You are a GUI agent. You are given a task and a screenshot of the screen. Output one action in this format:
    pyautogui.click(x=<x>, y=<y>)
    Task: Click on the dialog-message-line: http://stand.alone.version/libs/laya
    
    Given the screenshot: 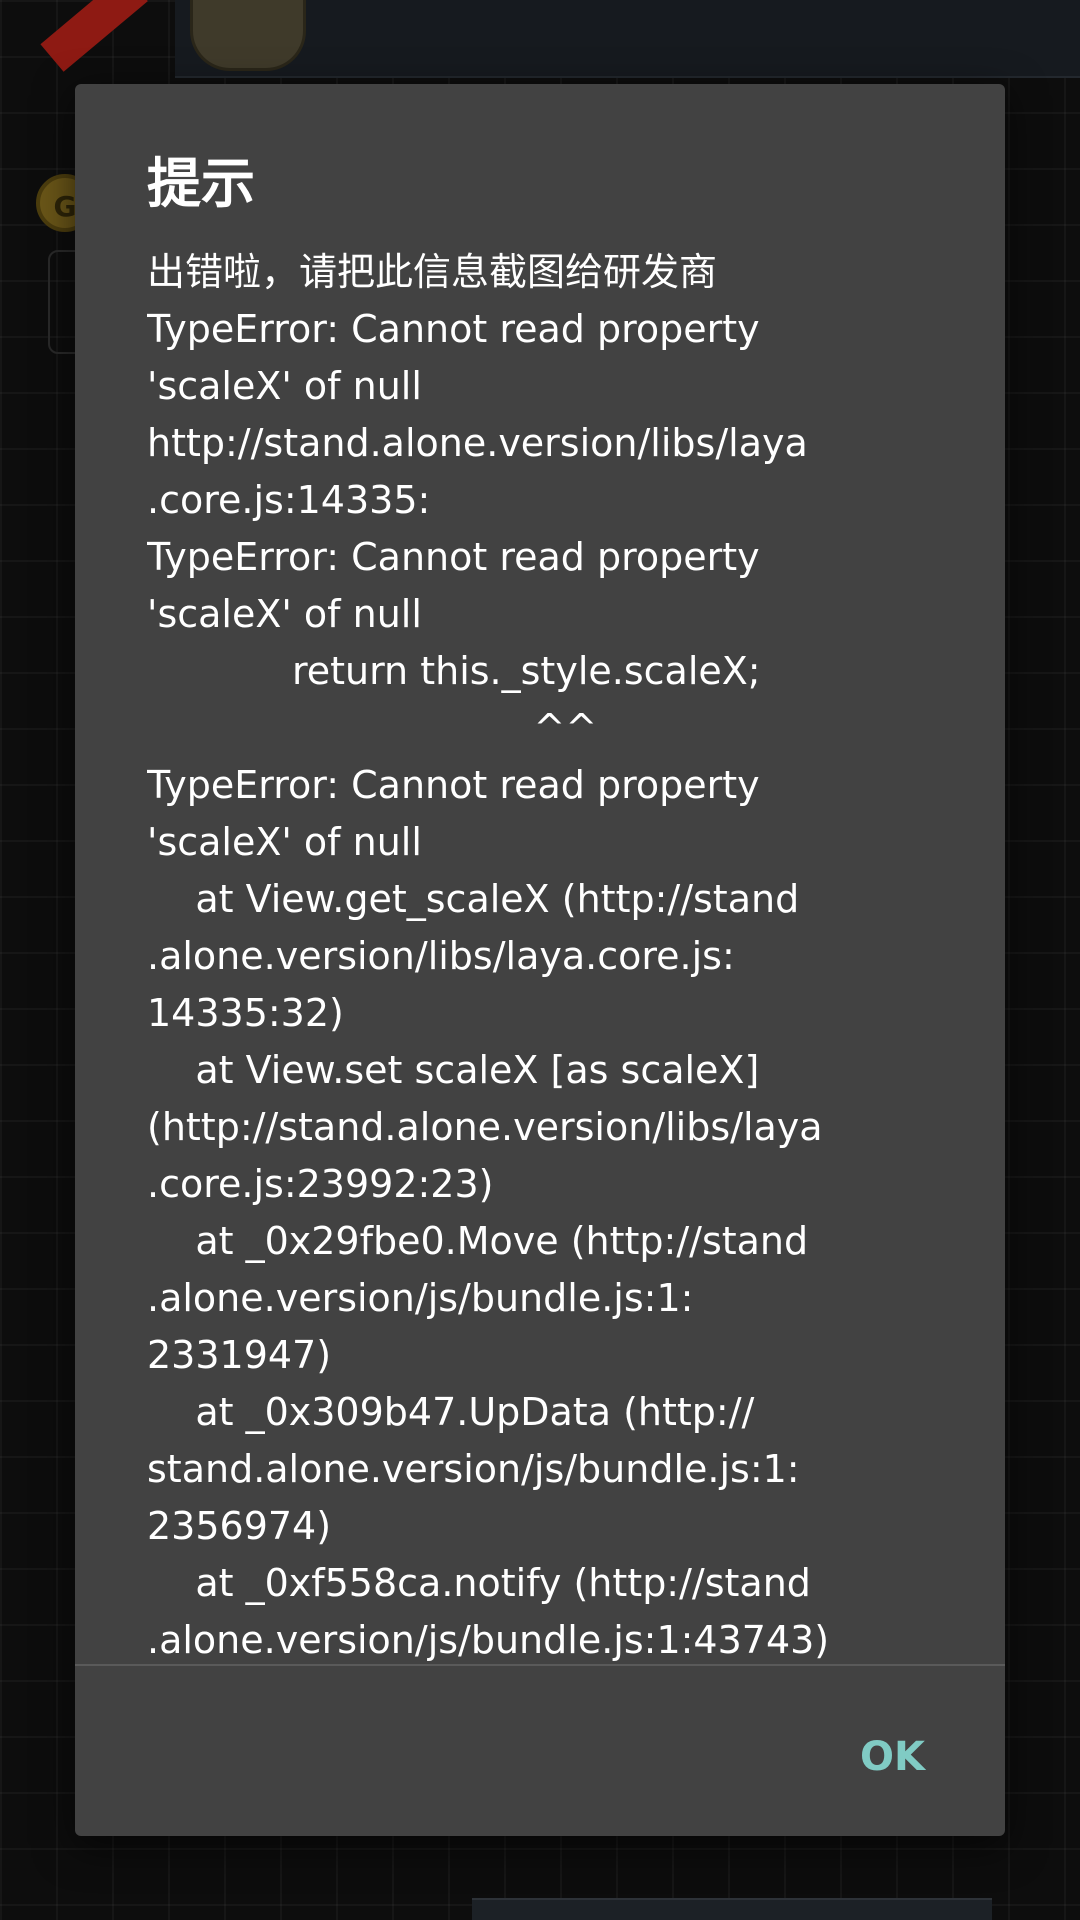 What is the action you would take?
    pyautogui.click(x=477, y=443)
    